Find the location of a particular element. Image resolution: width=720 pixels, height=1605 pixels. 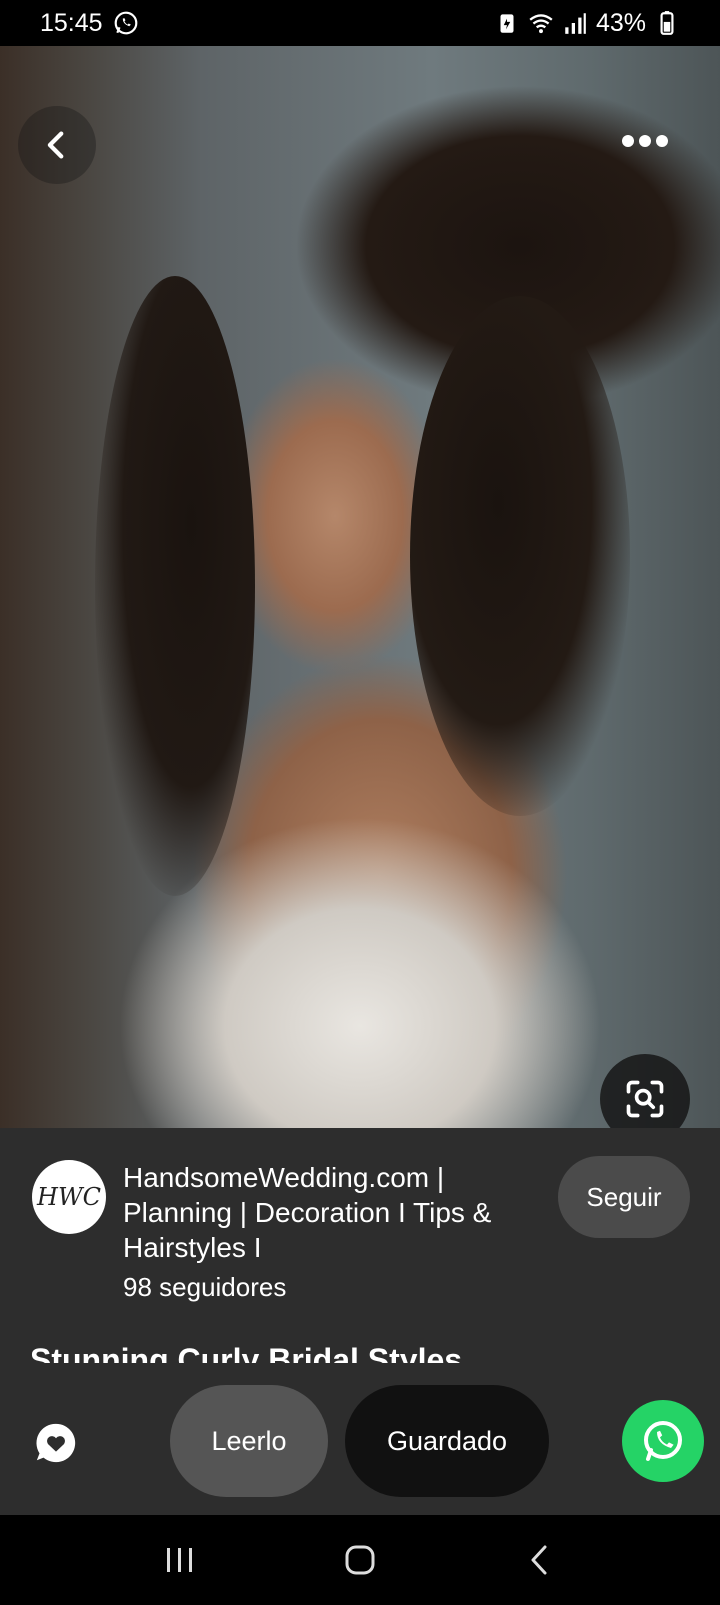

battery-saver-icon is located at coordinates (507, 23).